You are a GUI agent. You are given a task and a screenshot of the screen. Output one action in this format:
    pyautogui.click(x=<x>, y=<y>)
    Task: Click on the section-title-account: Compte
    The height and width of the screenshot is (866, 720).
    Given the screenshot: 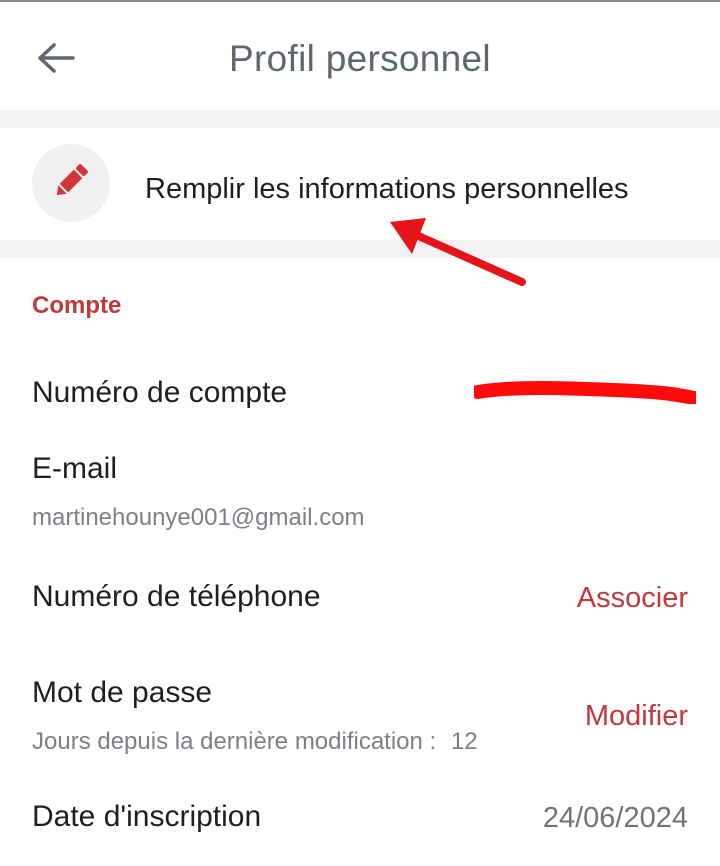 What is the action you would take?
    pyautogui.click(x=77, y=305)
    